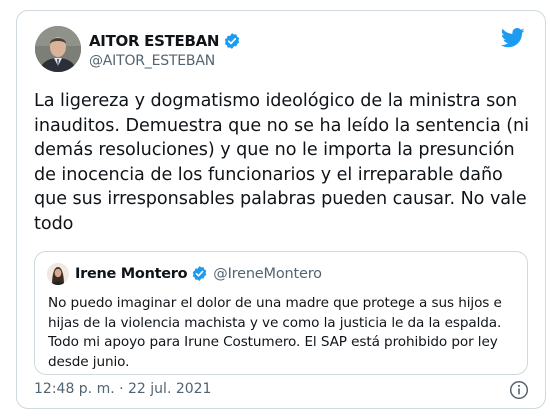 This screenshot has height=415, width=553. I want to click on quoted-tweet-header: Irene Montero @IreneMontero, so click(198, 273).